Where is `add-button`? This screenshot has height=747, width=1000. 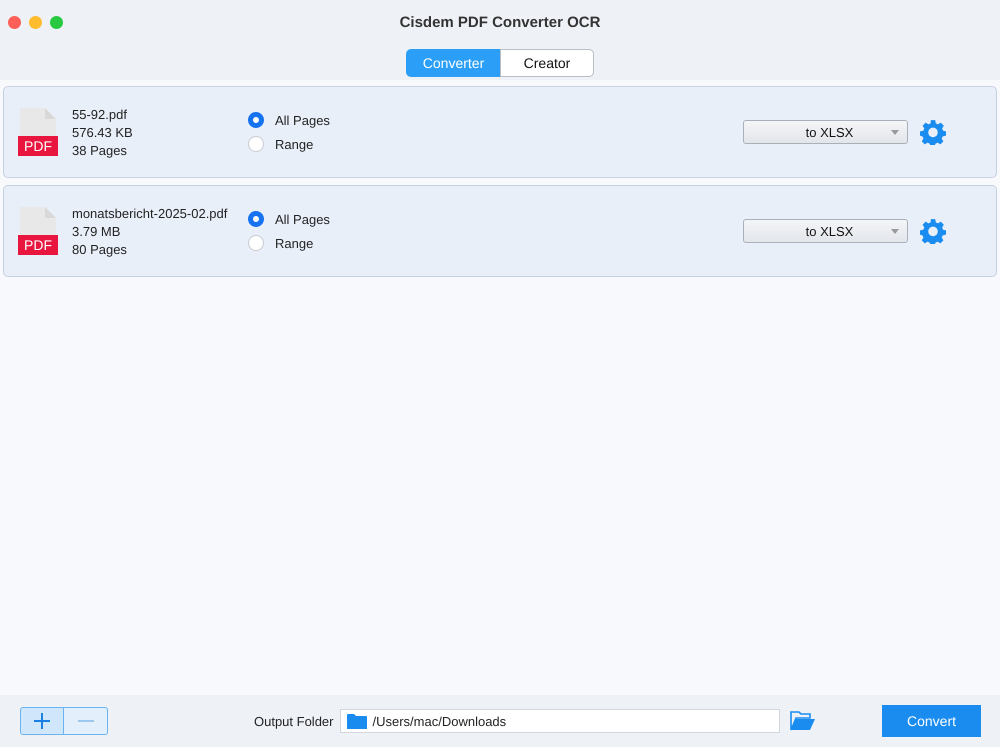
add-button is located at coordinates (42, 721).